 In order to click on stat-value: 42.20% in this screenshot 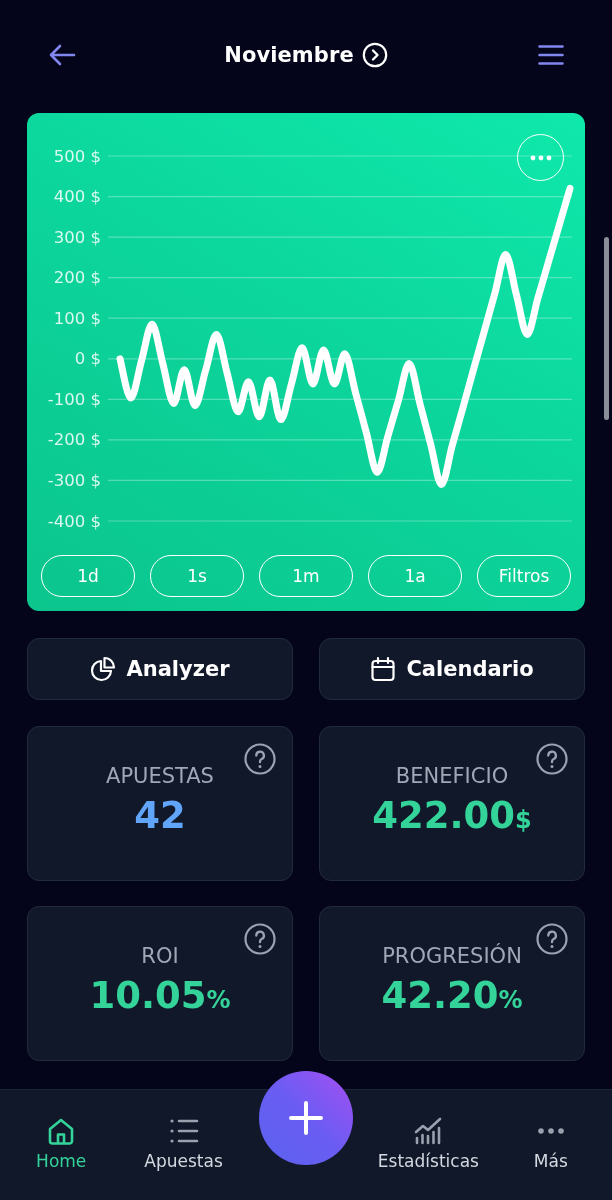, I will do `click(452, 996)`.